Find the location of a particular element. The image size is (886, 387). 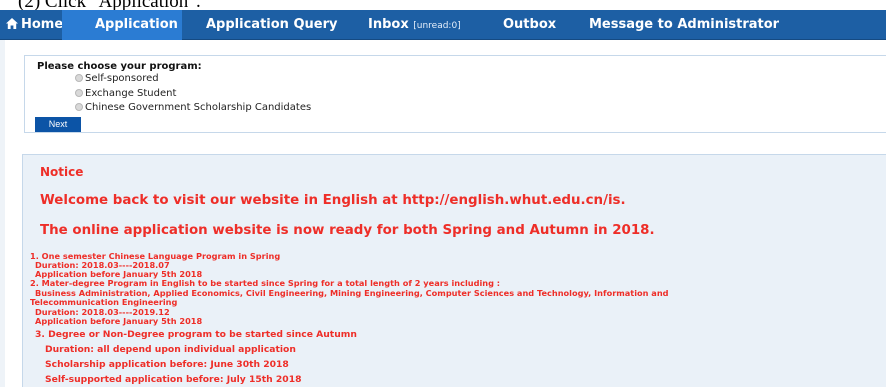

nav-home-label: Home is located at coordinates (42, 24).